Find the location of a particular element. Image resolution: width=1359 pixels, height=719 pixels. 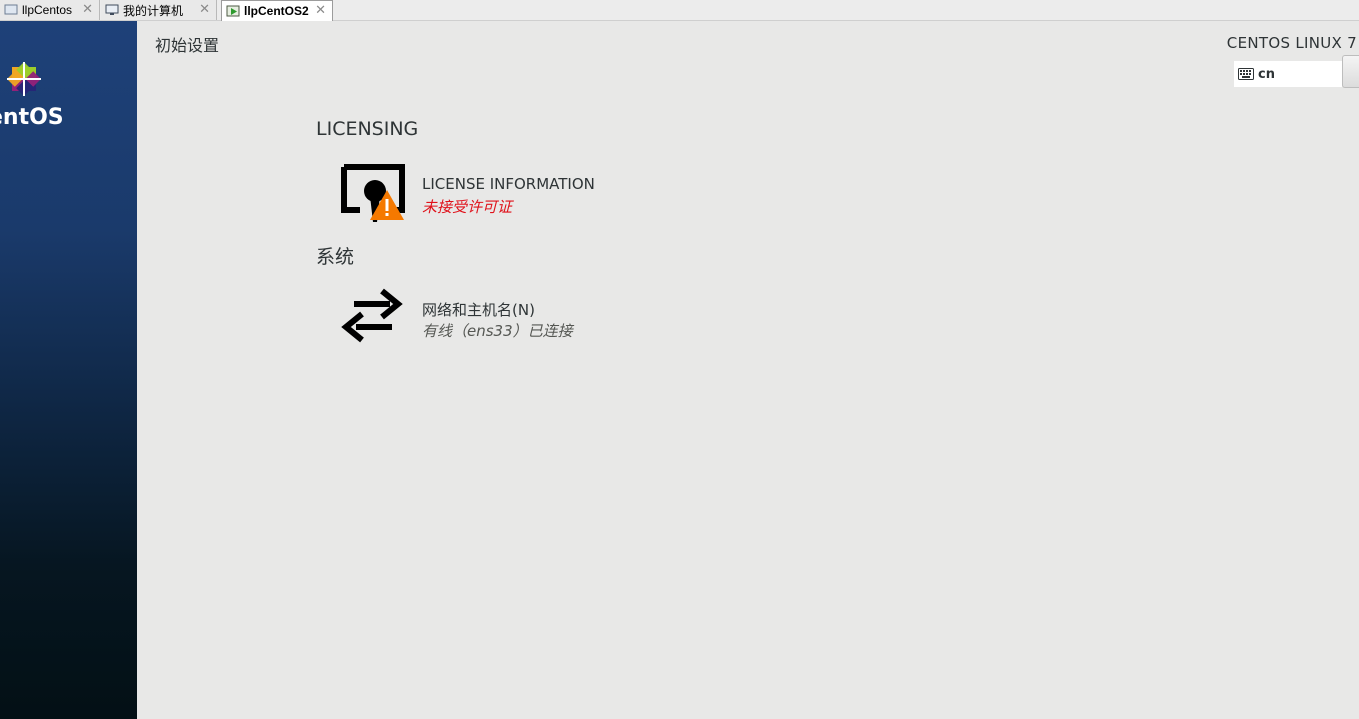

spoke-network-hostname: 网络和主机名(N) 有线（ens33）已连接 is located at coordinates (500, 318).